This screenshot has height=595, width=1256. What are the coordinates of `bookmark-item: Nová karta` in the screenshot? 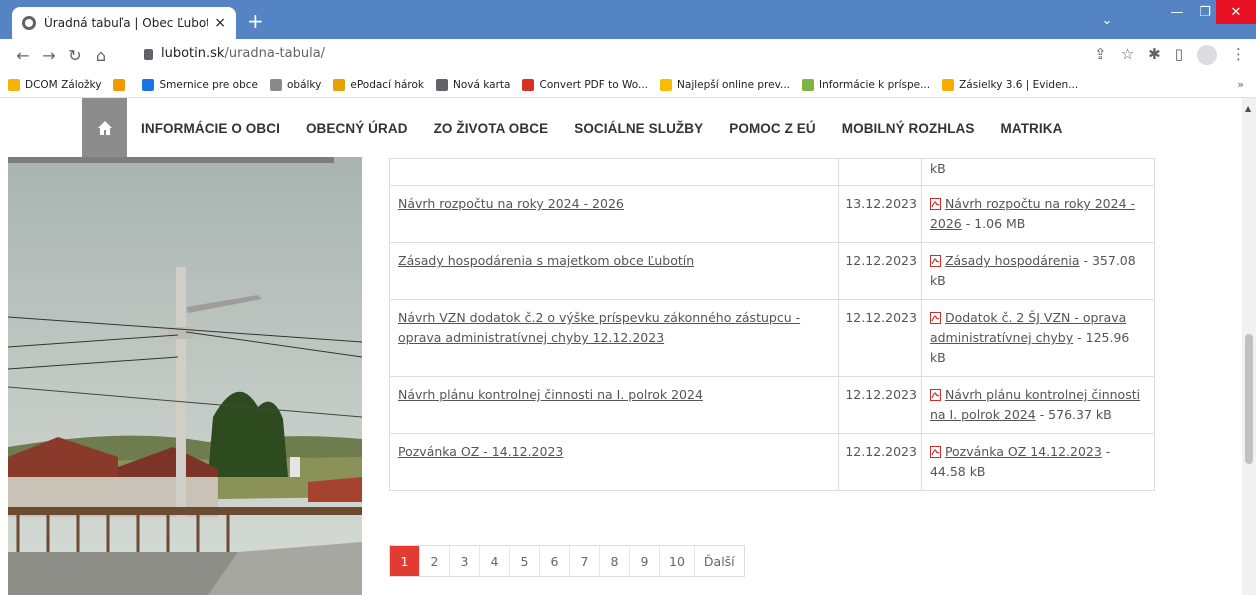 It's located at (473, 84).